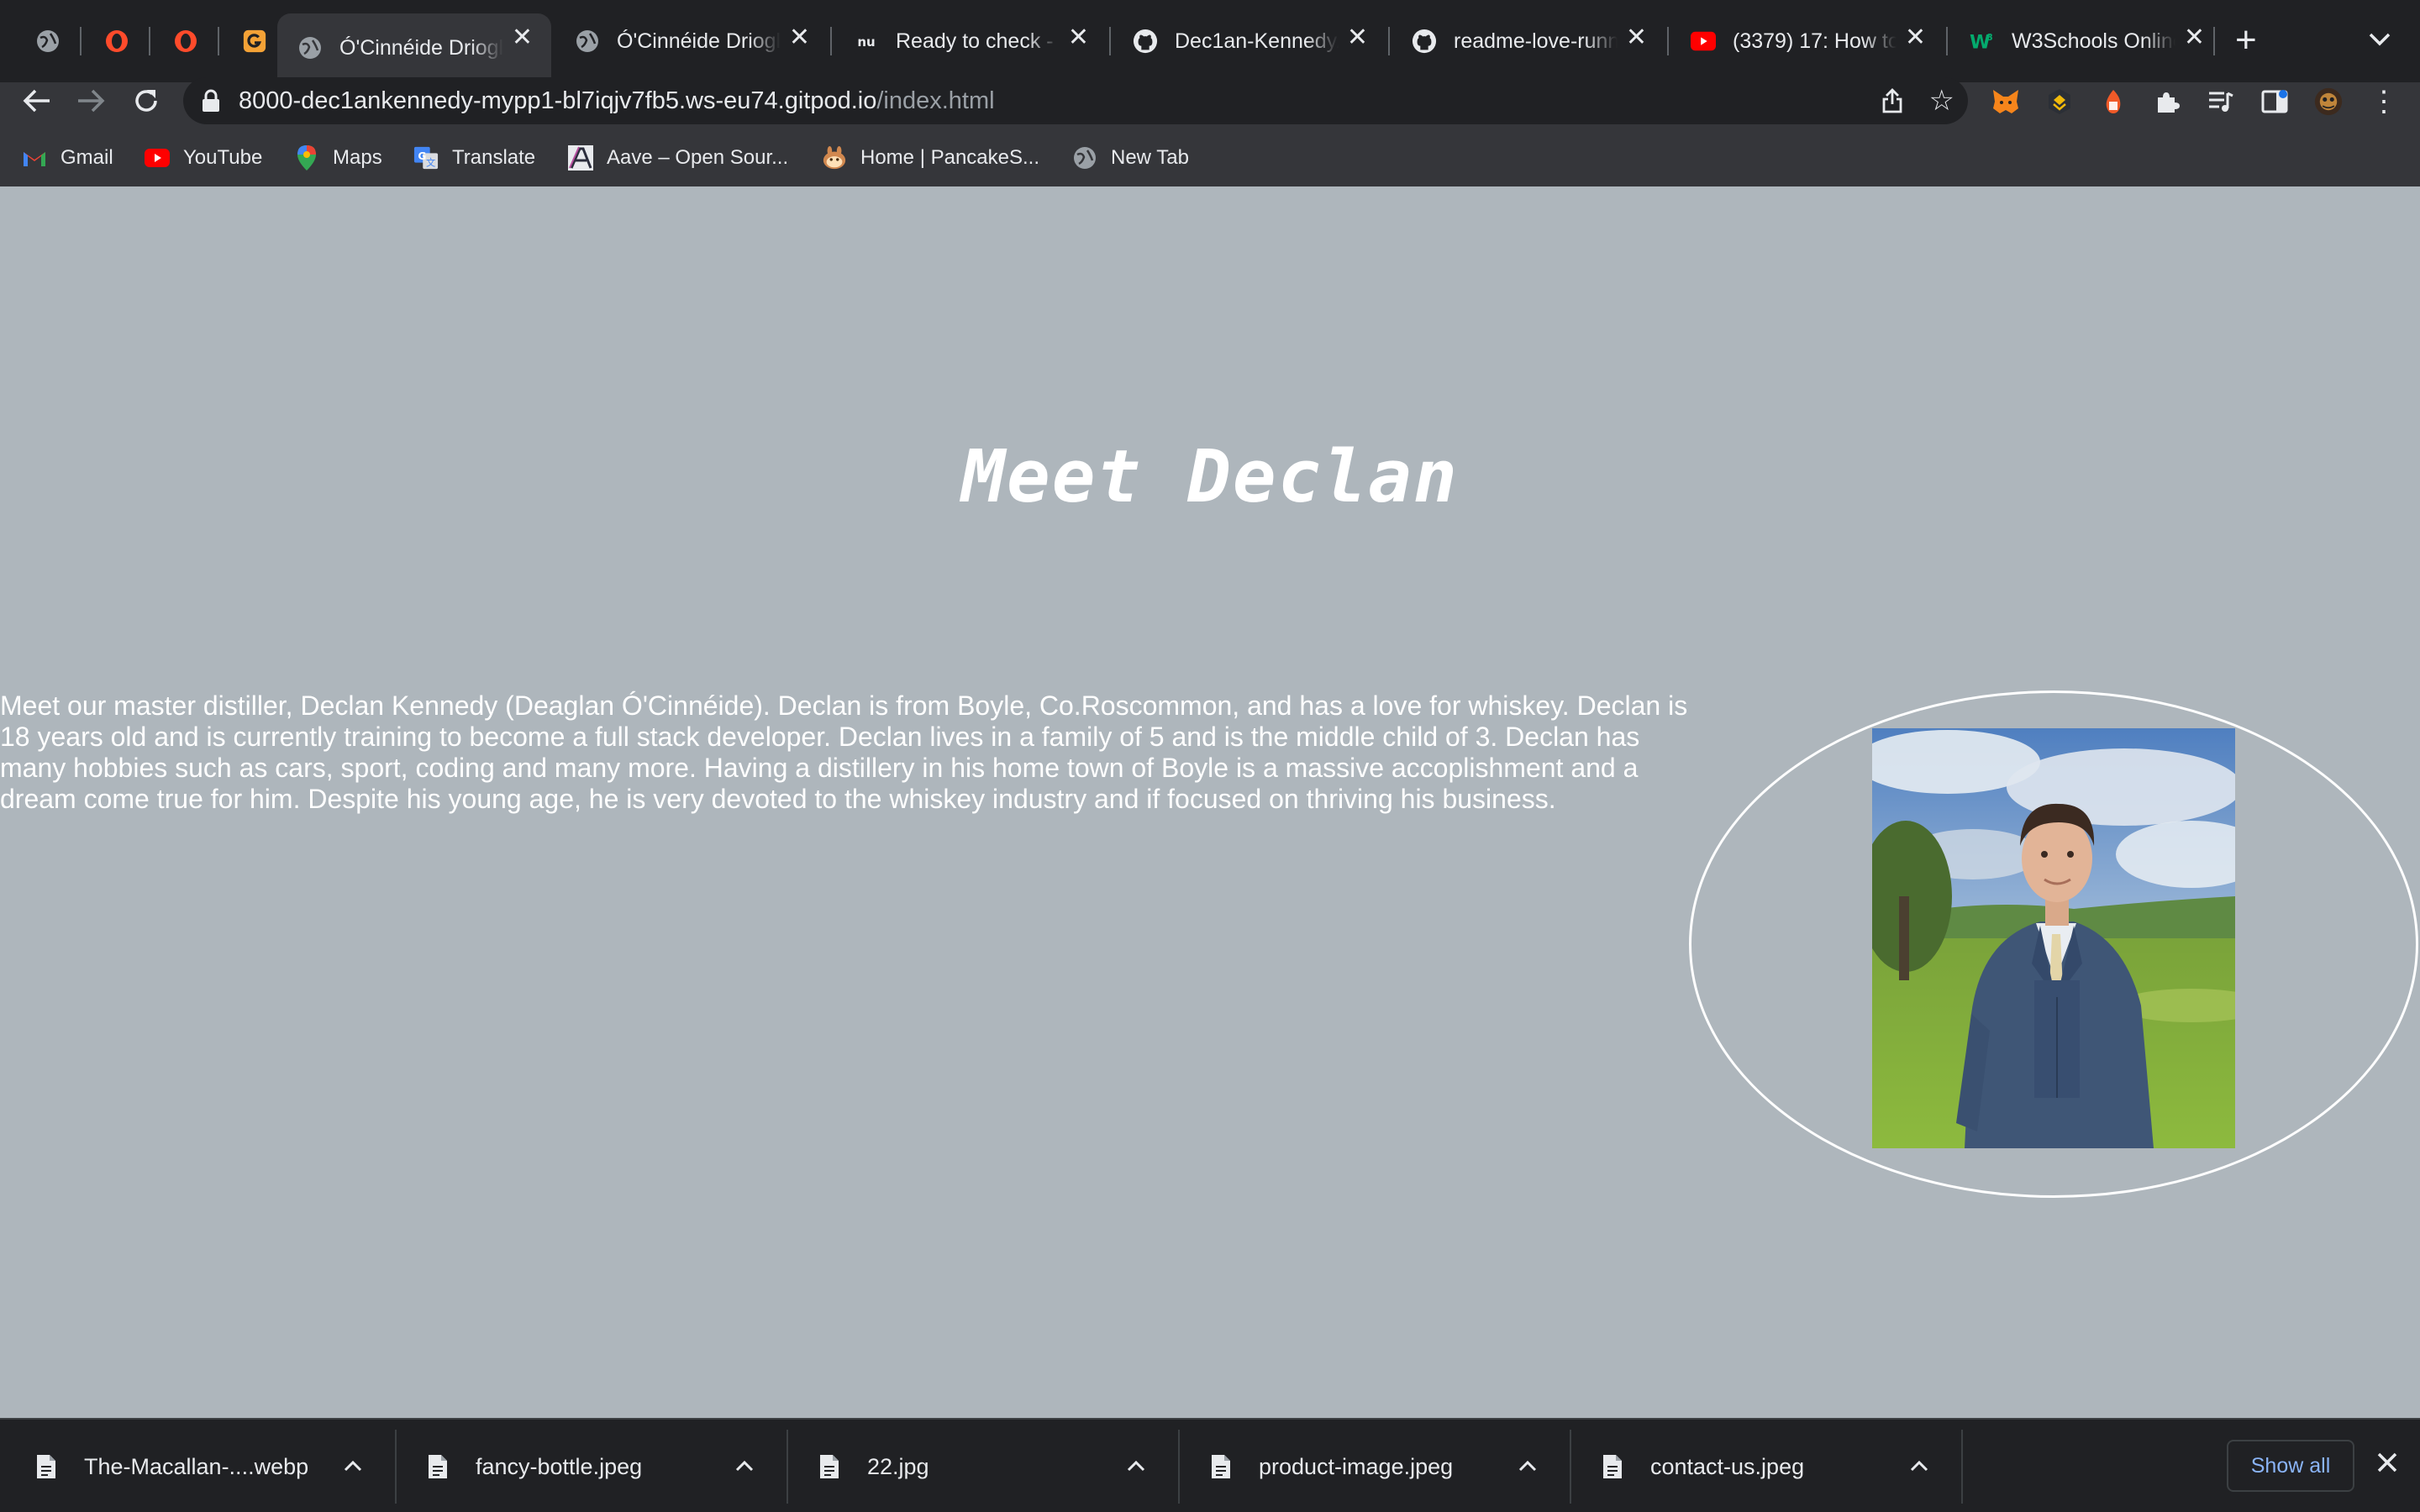  Describe the element at coordinates (86, 157) in the screenshot. I see `bookmark-label: Gmail` at that location.